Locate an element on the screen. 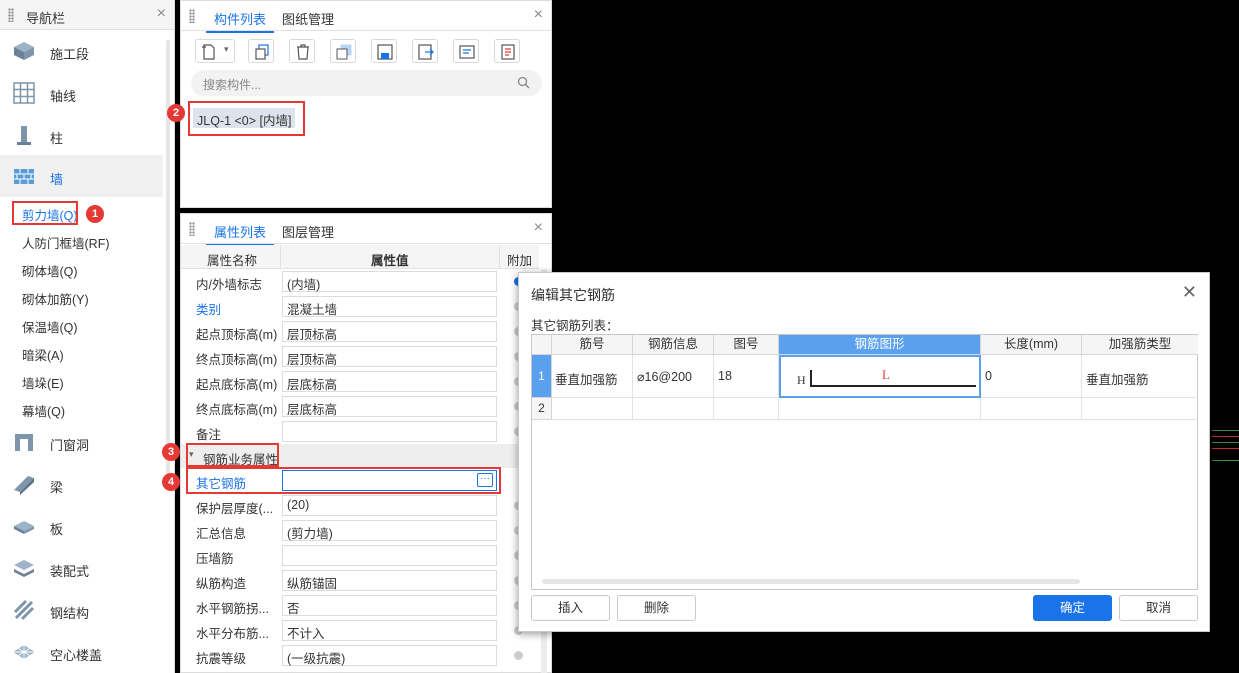  tab-component-list: 构件列表 is located at coordinates (240, 21).